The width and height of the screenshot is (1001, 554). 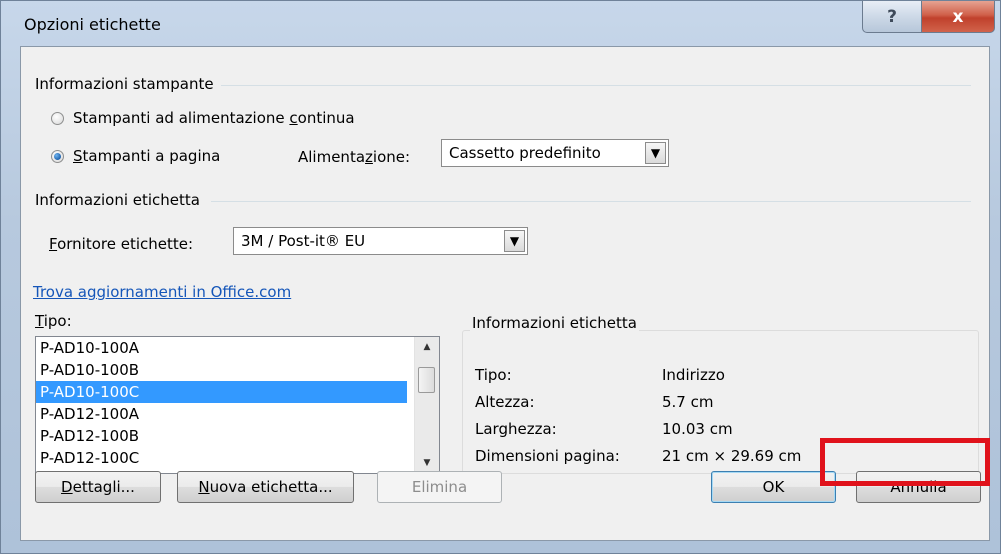 I want to click on cancel-highlight-box, so click(x=905, y=462).